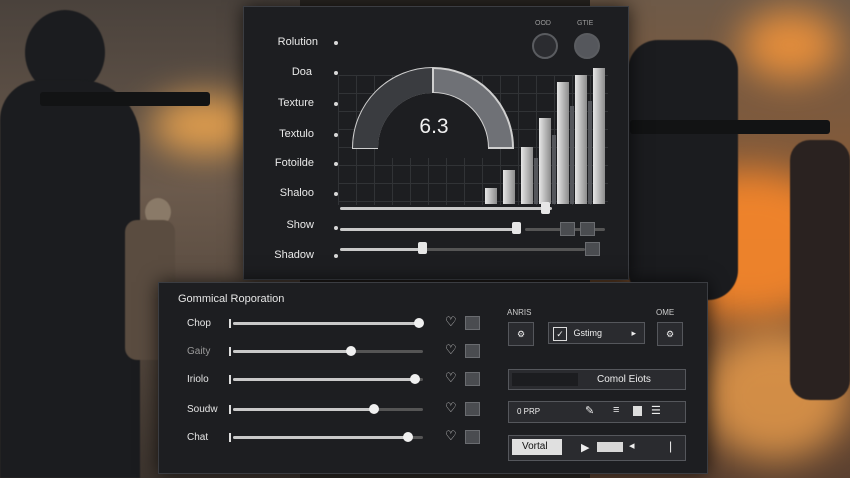 Image resolution: width=850 pixels, height=478 pixels. Describe the element at coordinates (730, 127) in the screenshot. I see `soldier-right-rifle` at that location.